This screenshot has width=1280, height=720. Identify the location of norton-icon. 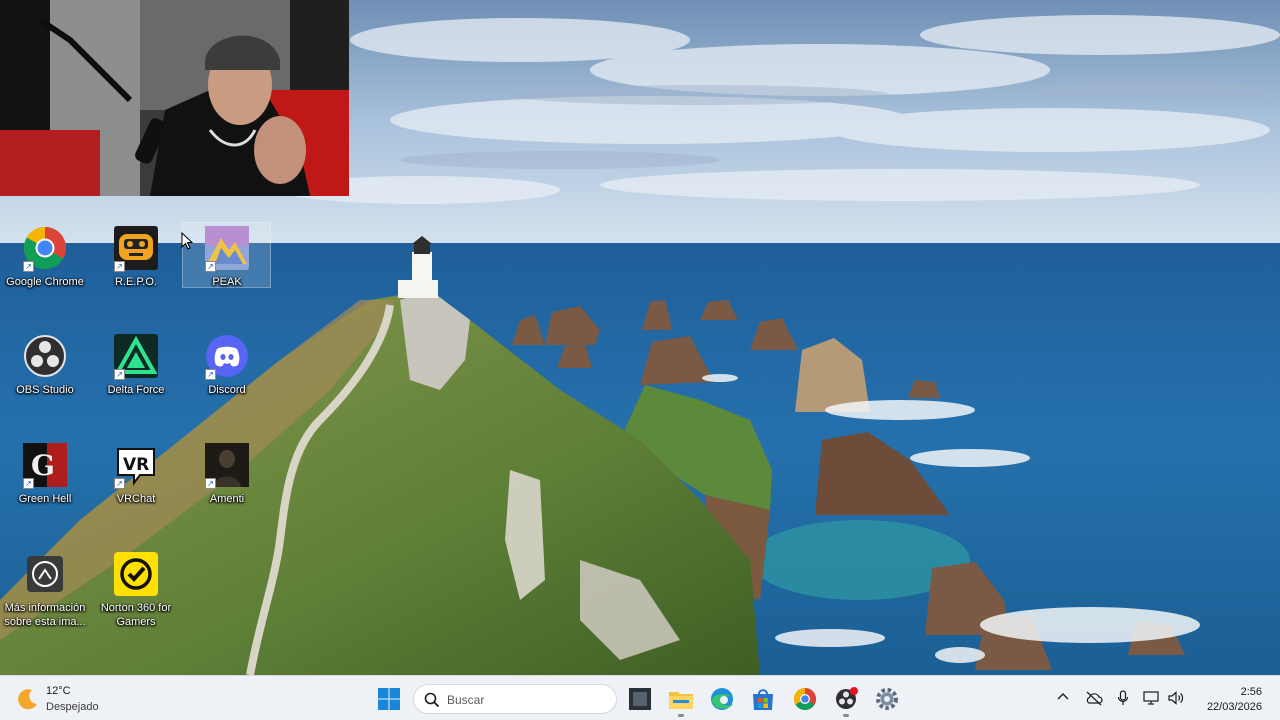
(136, 574).